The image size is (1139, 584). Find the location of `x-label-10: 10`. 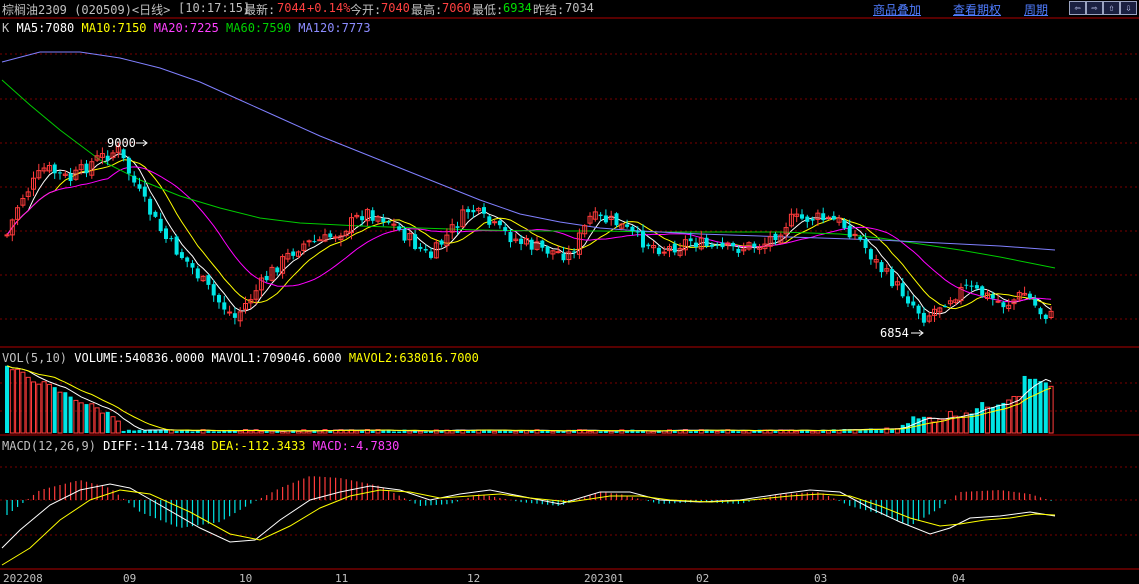

x-label-10: 10 is located at coordinates (245, 578).